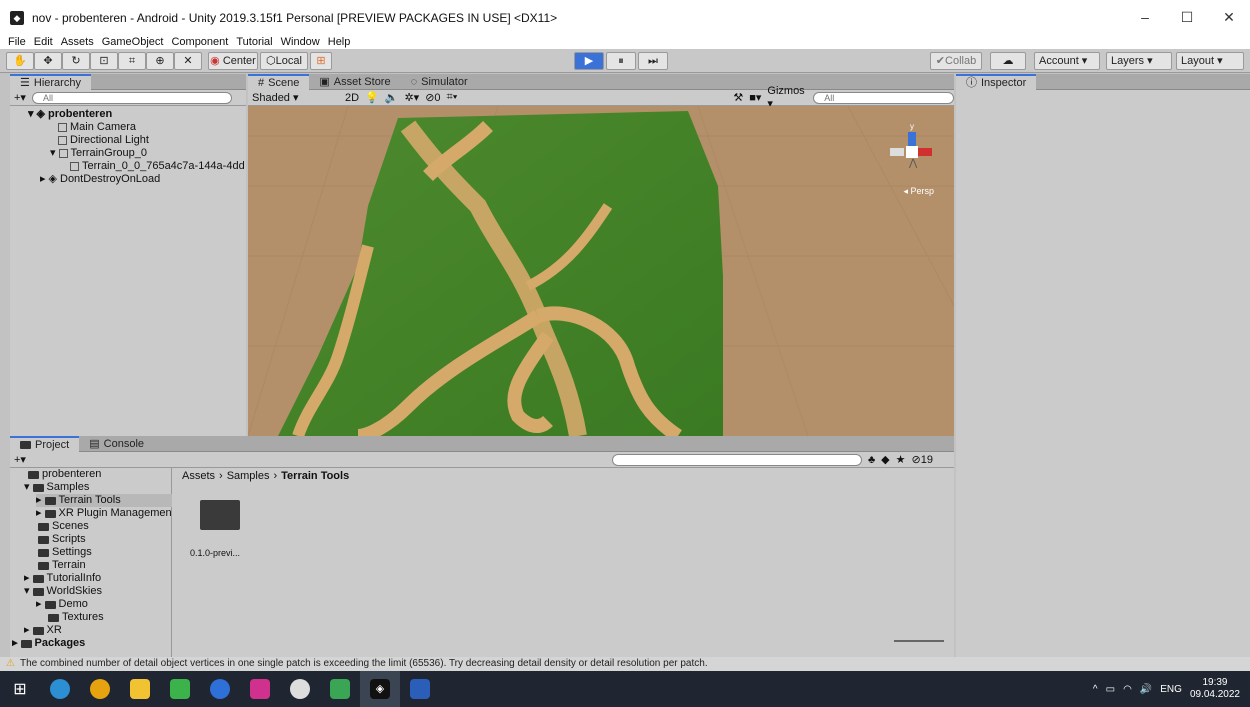  Describe the element at coordinates (300, 689) in the screenshot. I see `unity-hub-icon` at that location.